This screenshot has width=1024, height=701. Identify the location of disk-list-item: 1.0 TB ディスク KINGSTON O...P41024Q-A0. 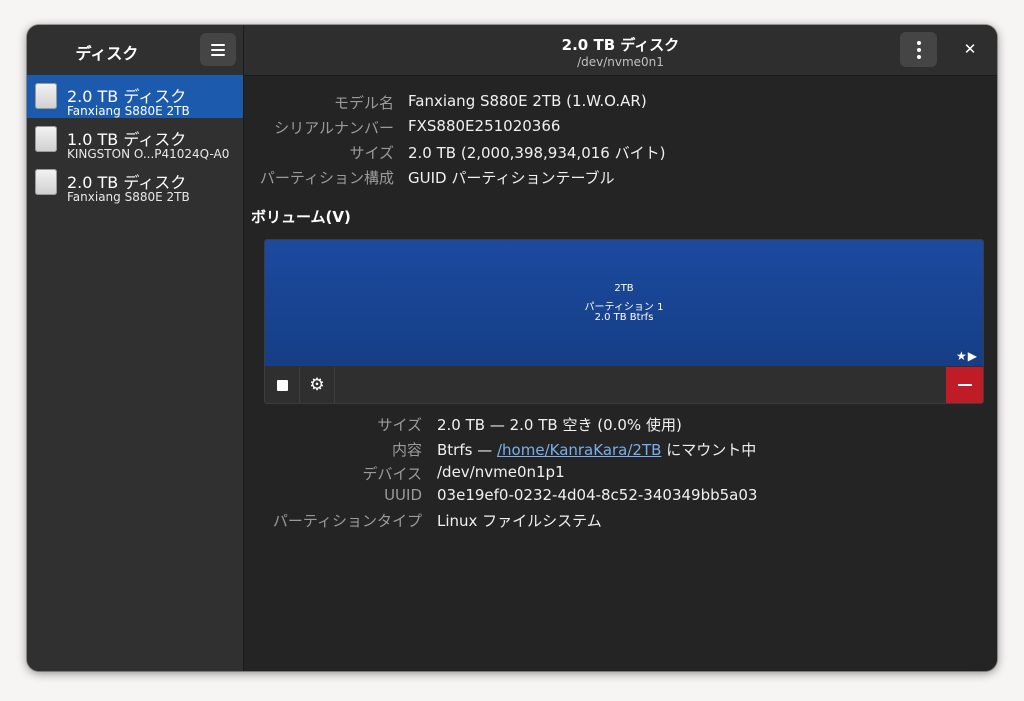
(135, 139).